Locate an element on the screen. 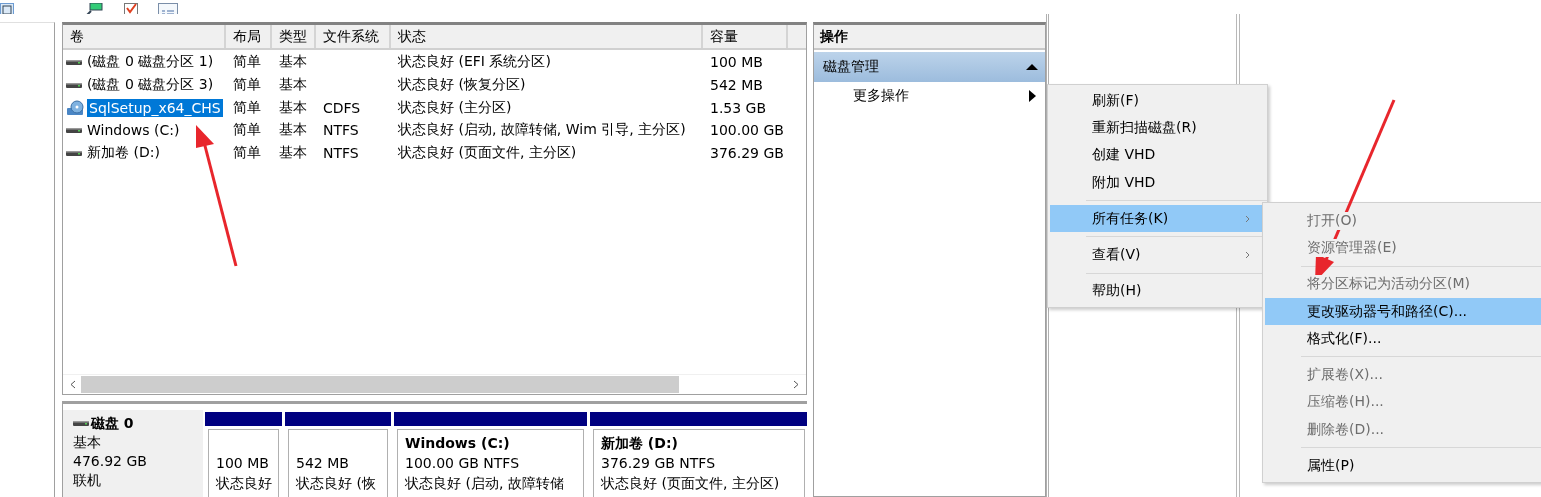 Image resolution: width=1541 pixels, height=497 pixels. partition-name: Windows (C:) is located at coordinates (458, 444).